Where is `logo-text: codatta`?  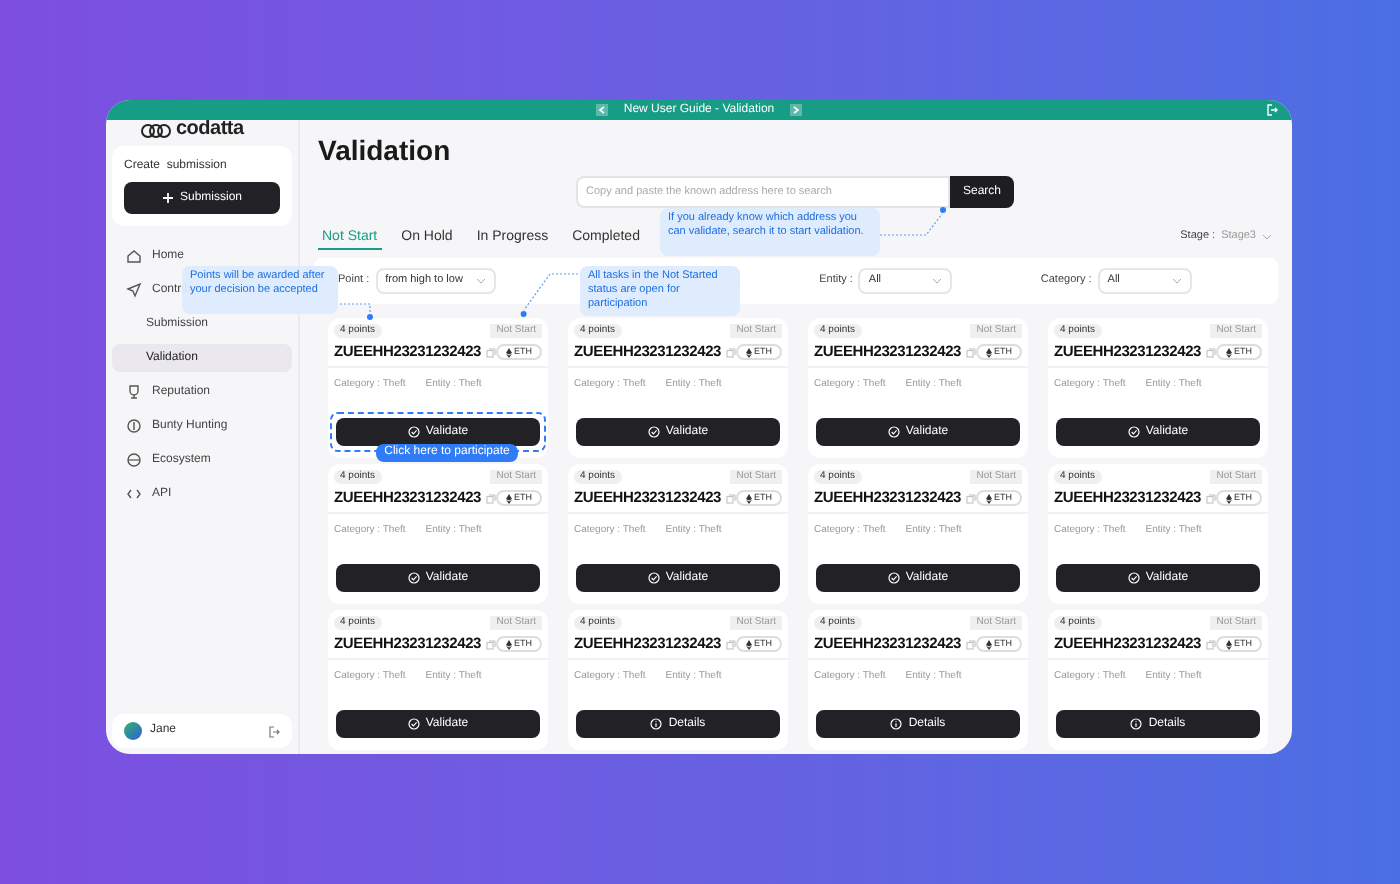 logo-text: codatta is located at coordinates (210, 130).